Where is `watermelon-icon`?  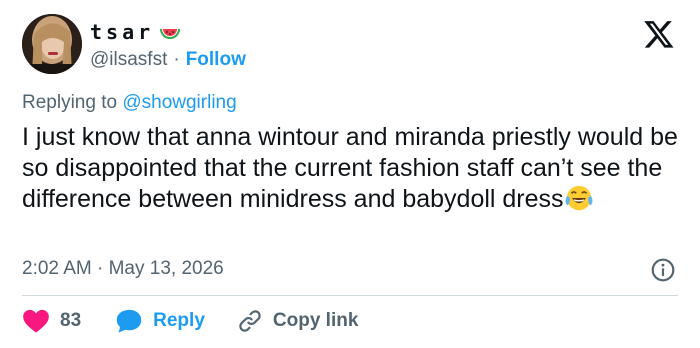
watermelon-icon is located at coordinates (170, 34).